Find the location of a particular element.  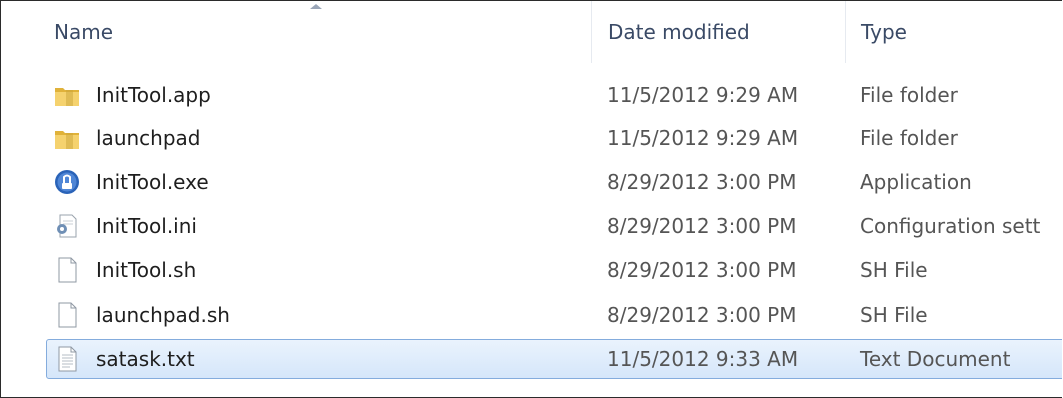

text-file-icon is located at coordinates (67, 359).